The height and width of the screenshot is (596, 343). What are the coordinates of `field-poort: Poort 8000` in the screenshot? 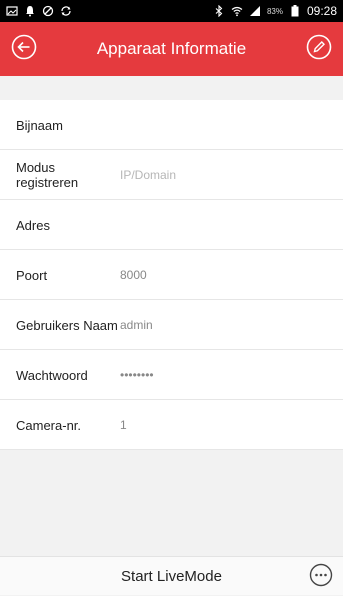 It's located at (171, 275).